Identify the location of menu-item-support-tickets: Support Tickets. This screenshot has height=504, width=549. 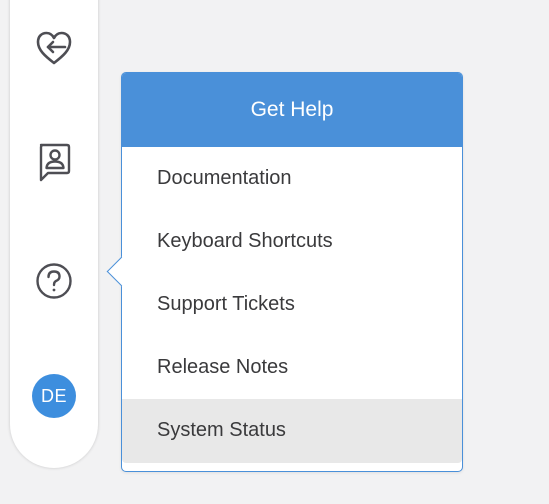
(292, 304).